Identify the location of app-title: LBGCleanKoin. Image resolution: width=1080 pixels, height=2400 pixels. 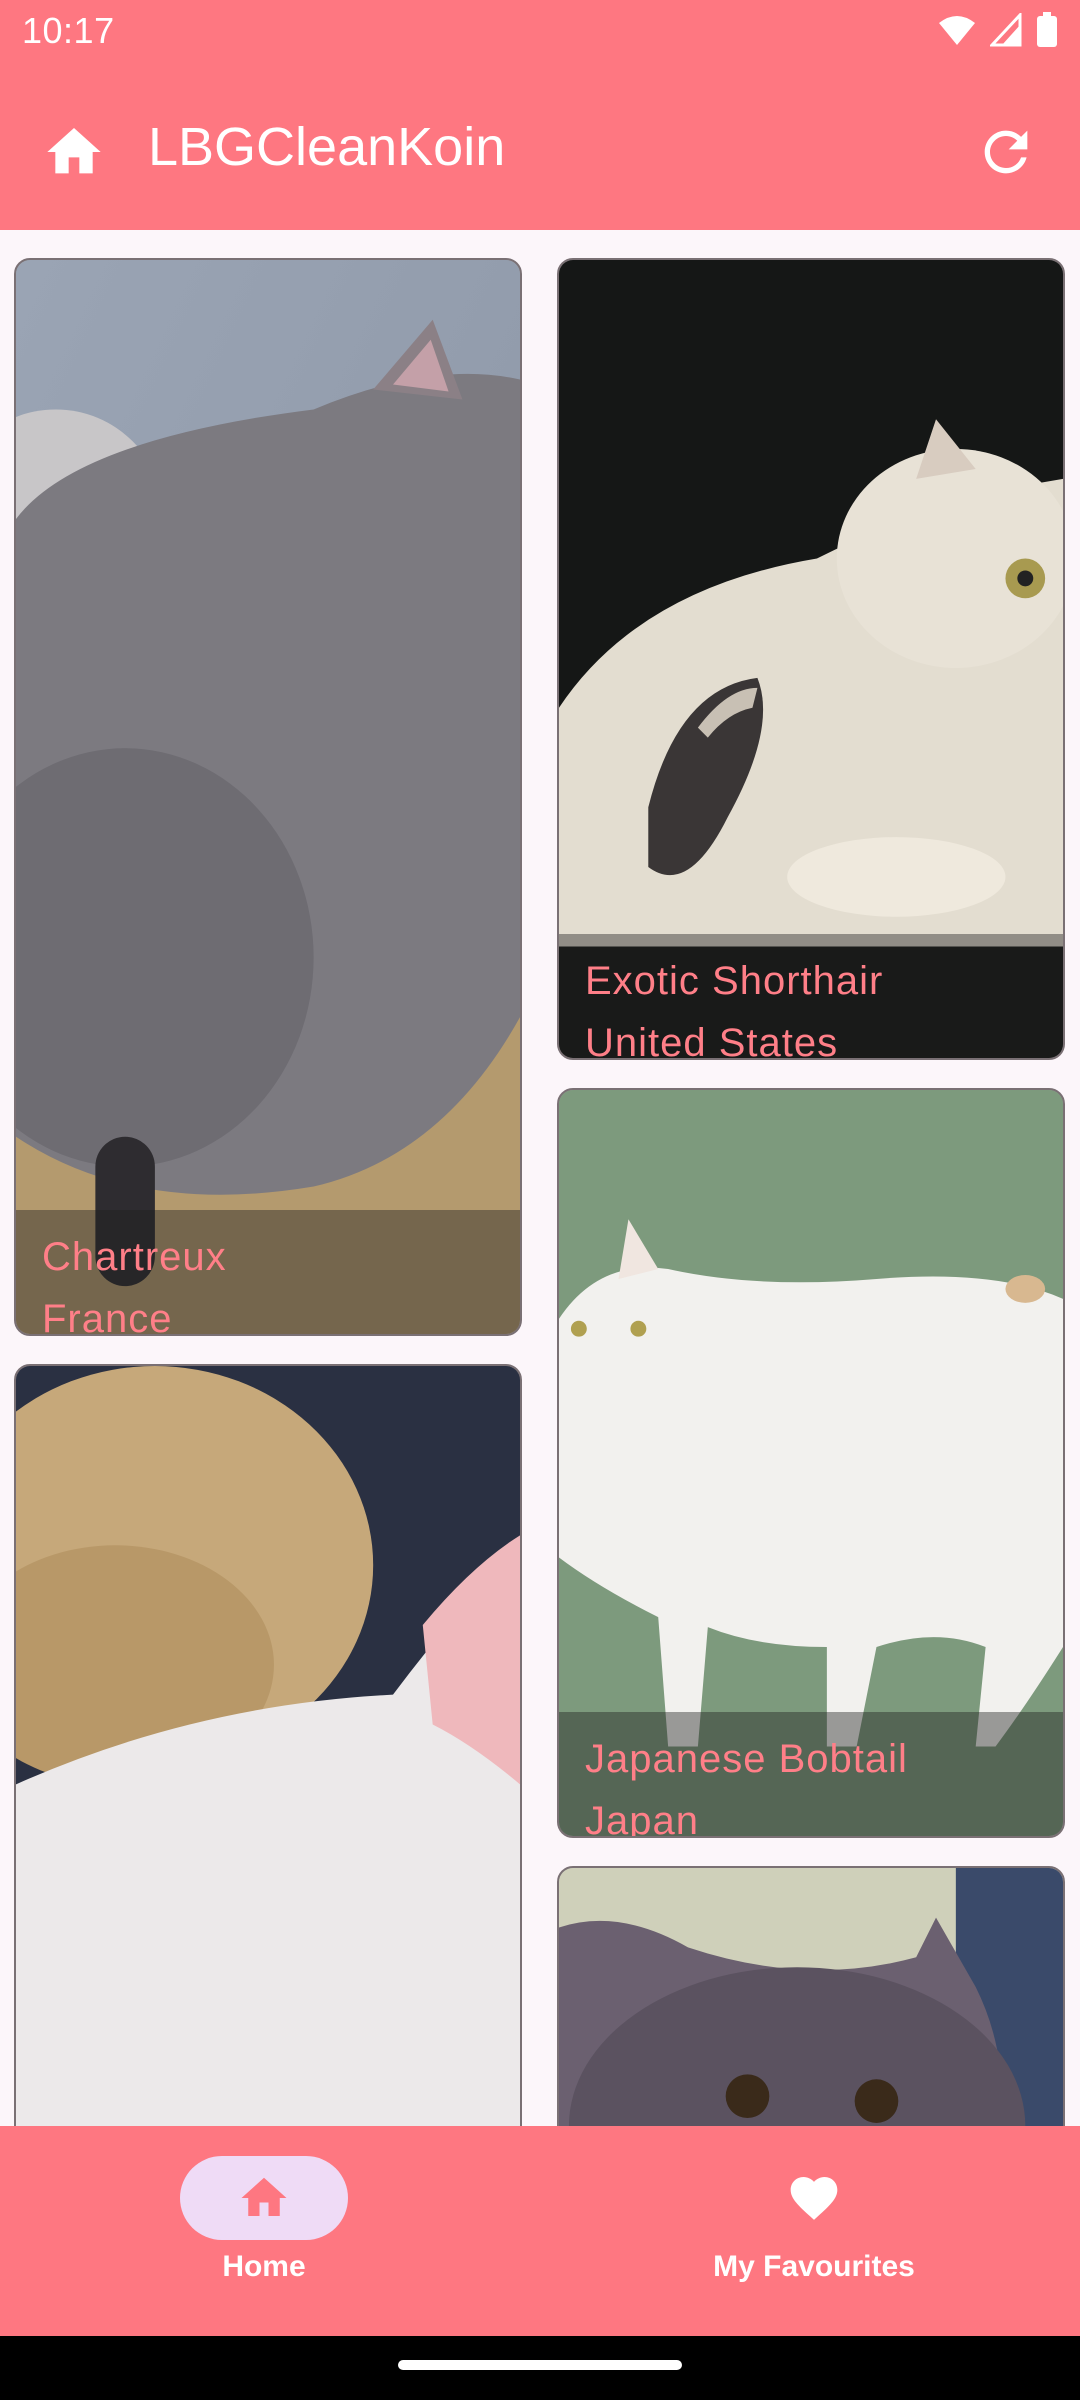
(327, 147).